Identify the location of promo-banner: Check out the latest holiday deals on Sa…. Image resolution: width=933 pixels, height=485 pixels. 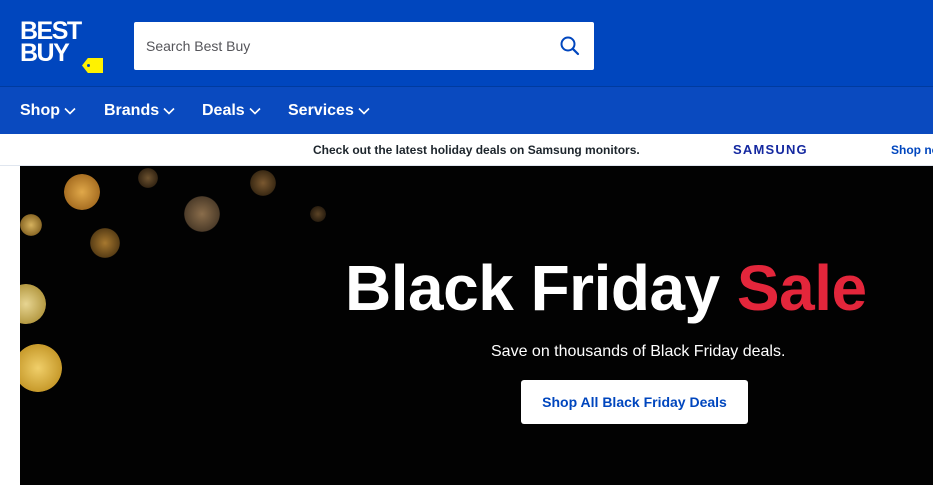
(466, 150).